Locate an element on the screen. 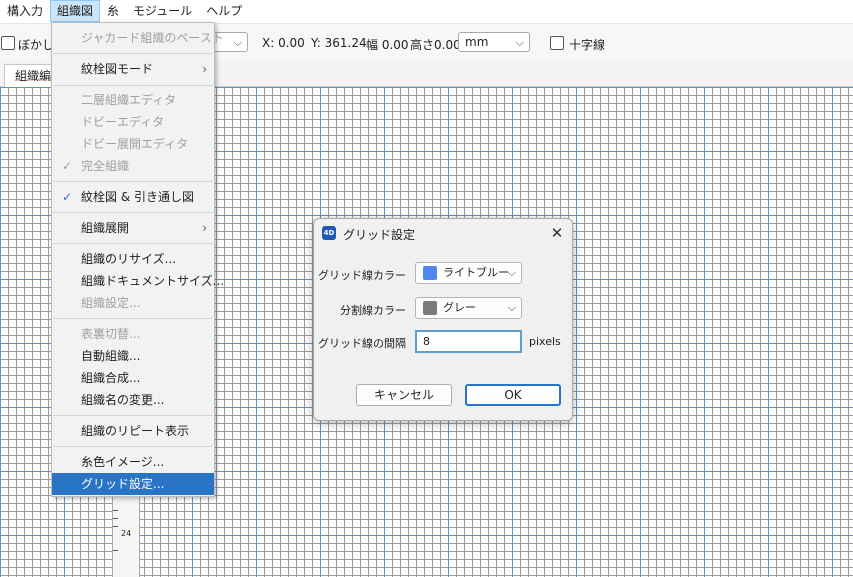  menu-item-dobby-expand-editor: ドビー展開エディタ is located at coordinates (133, 144).